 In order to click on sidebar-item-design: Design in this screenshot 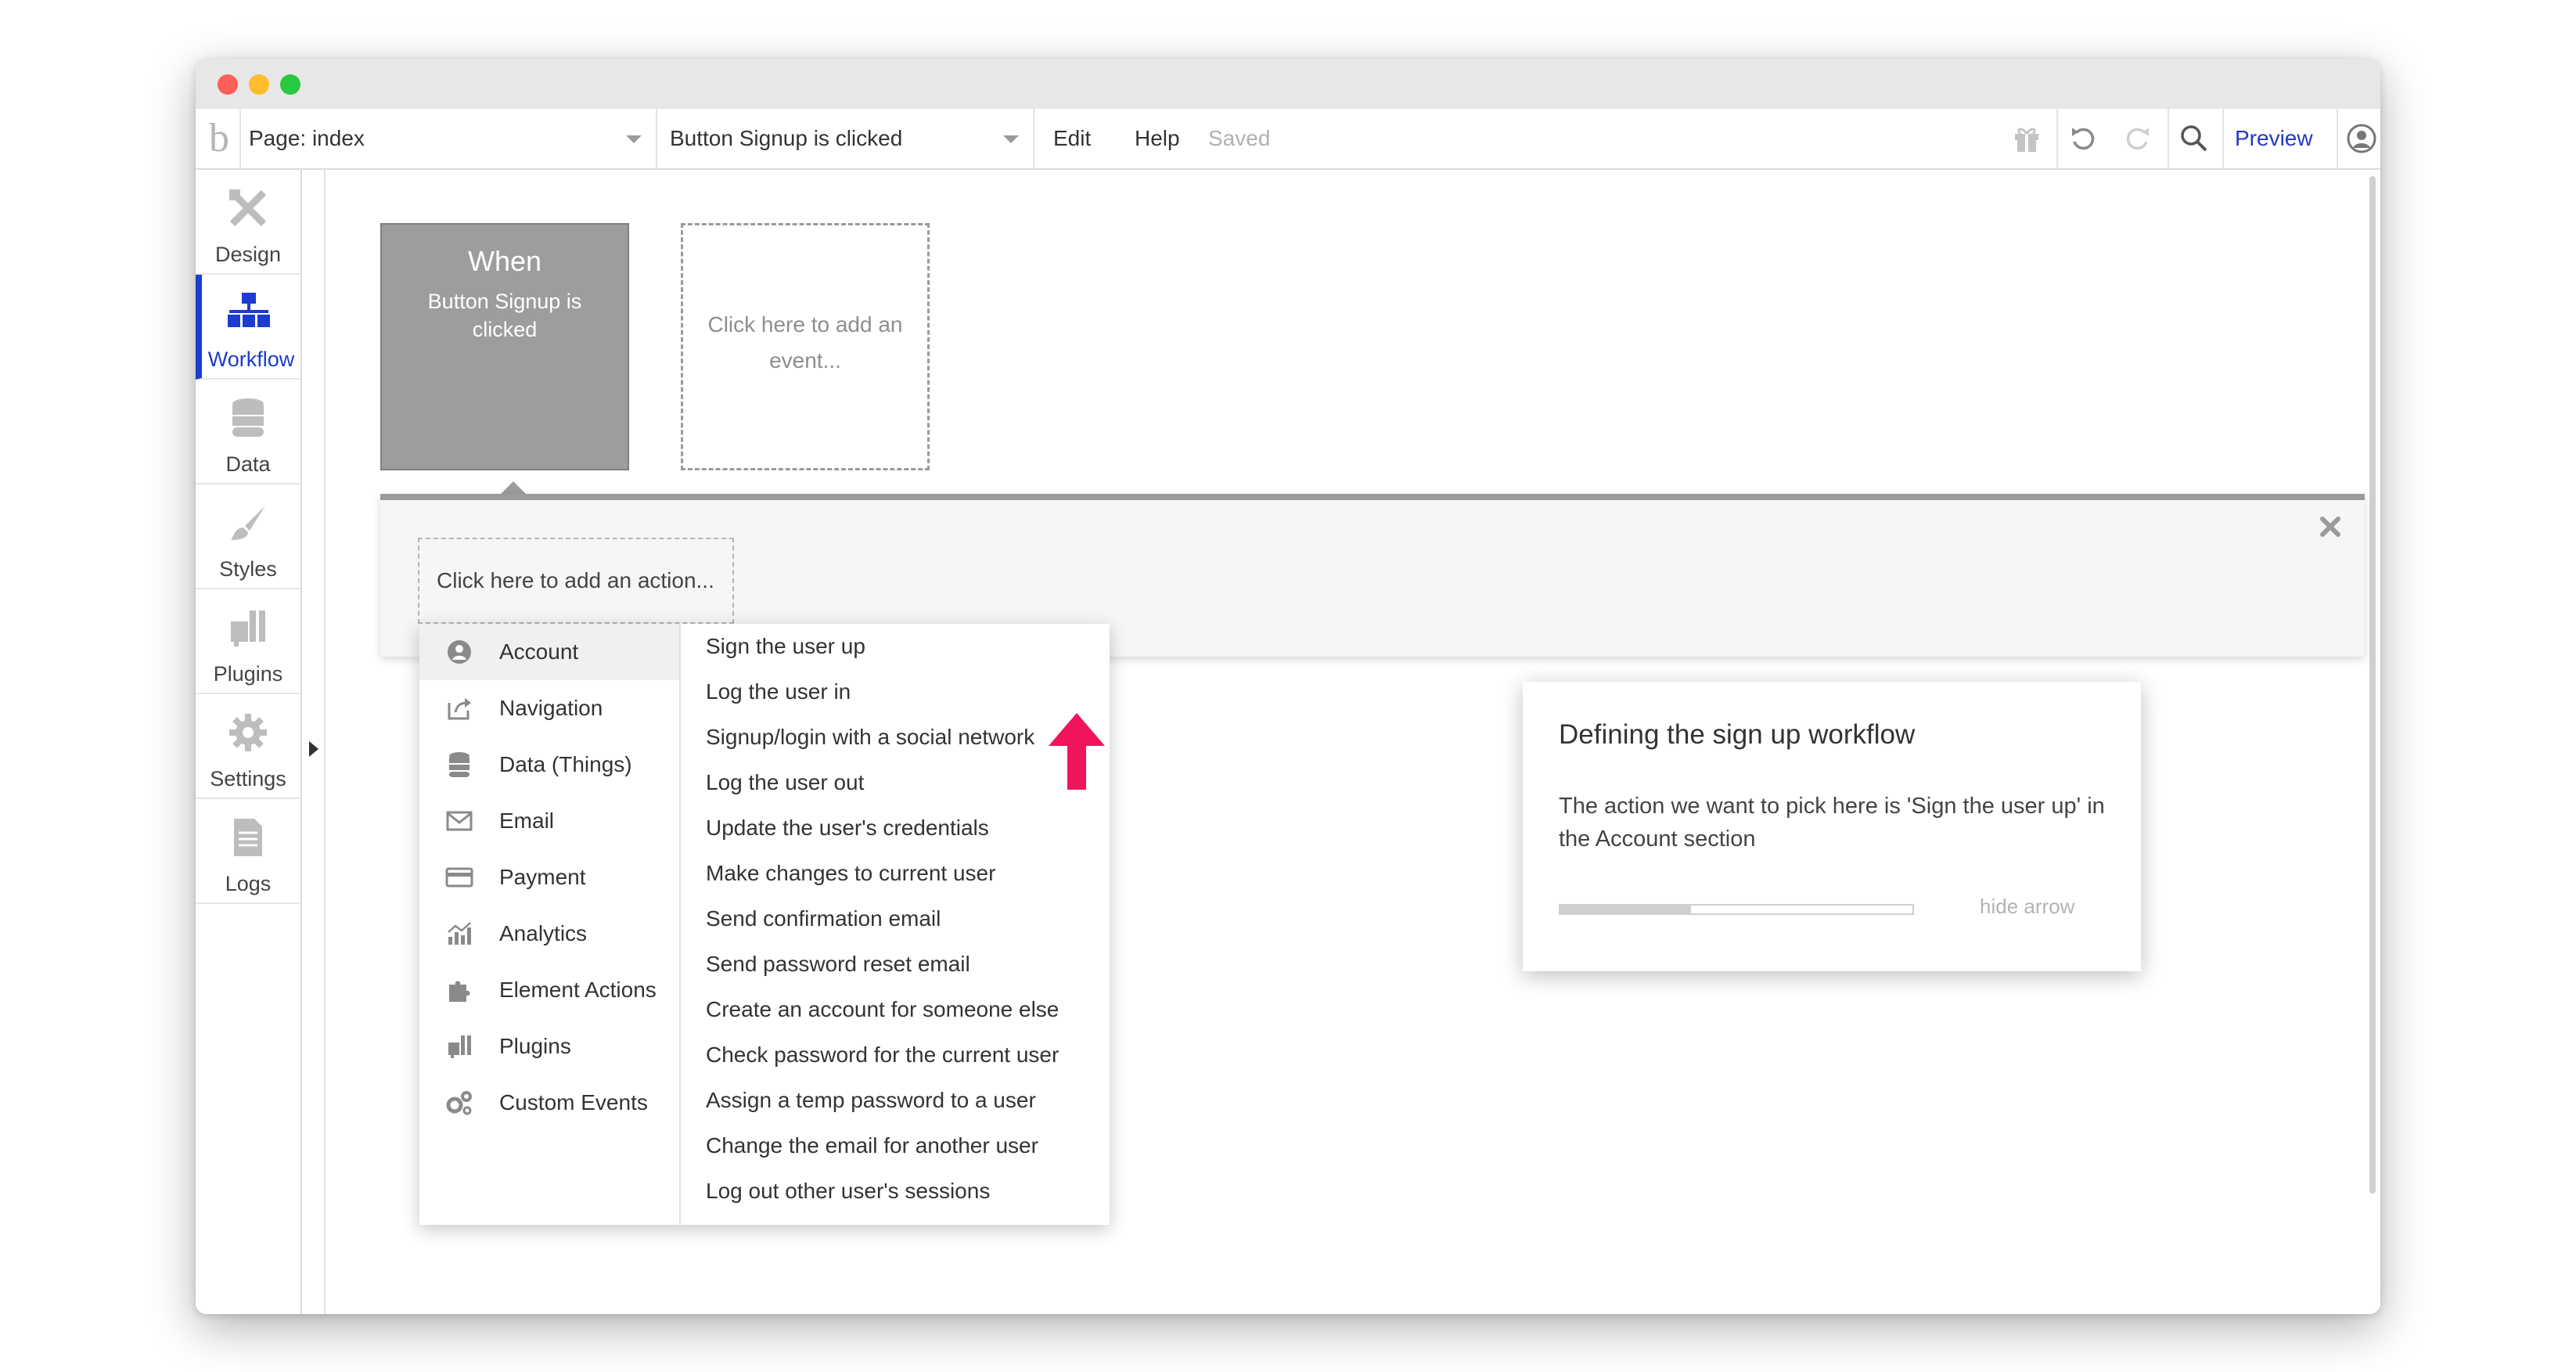, I will do `click(248, 223)`.